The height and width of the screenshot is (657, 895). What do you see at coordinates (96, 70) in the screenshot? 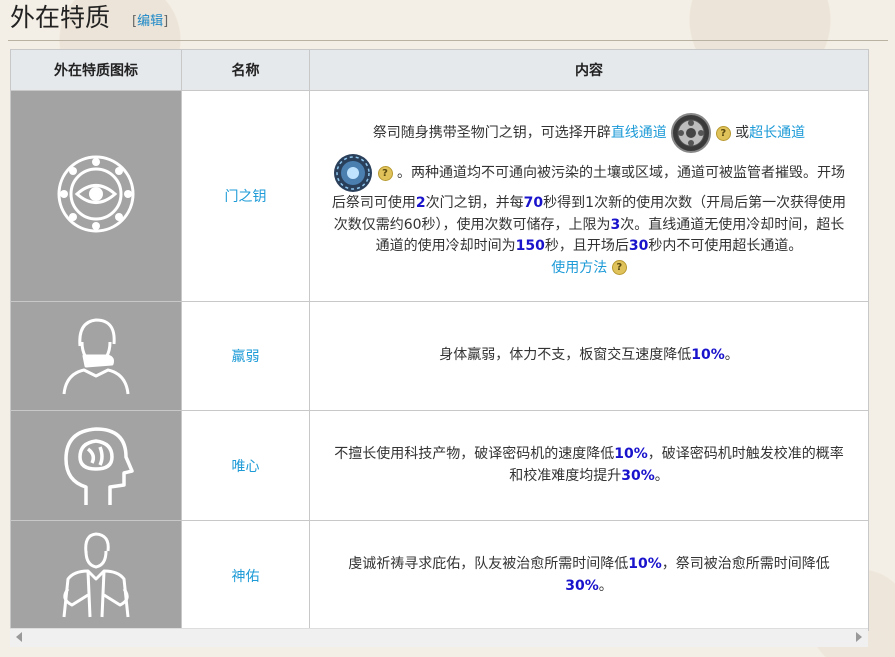
I see `header-icon: 外在特质图标` at bounding box center [96, 70].